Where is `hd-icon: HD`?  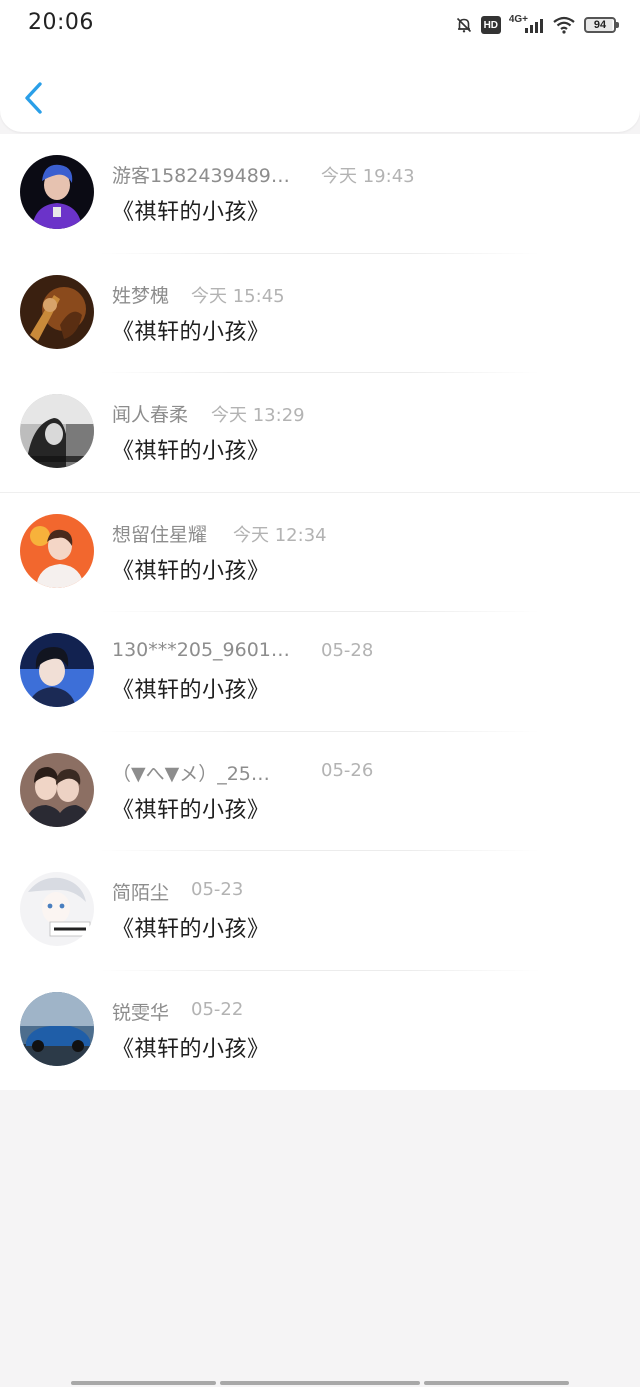 hd-icon: HD is located at coordinates (490, 25).